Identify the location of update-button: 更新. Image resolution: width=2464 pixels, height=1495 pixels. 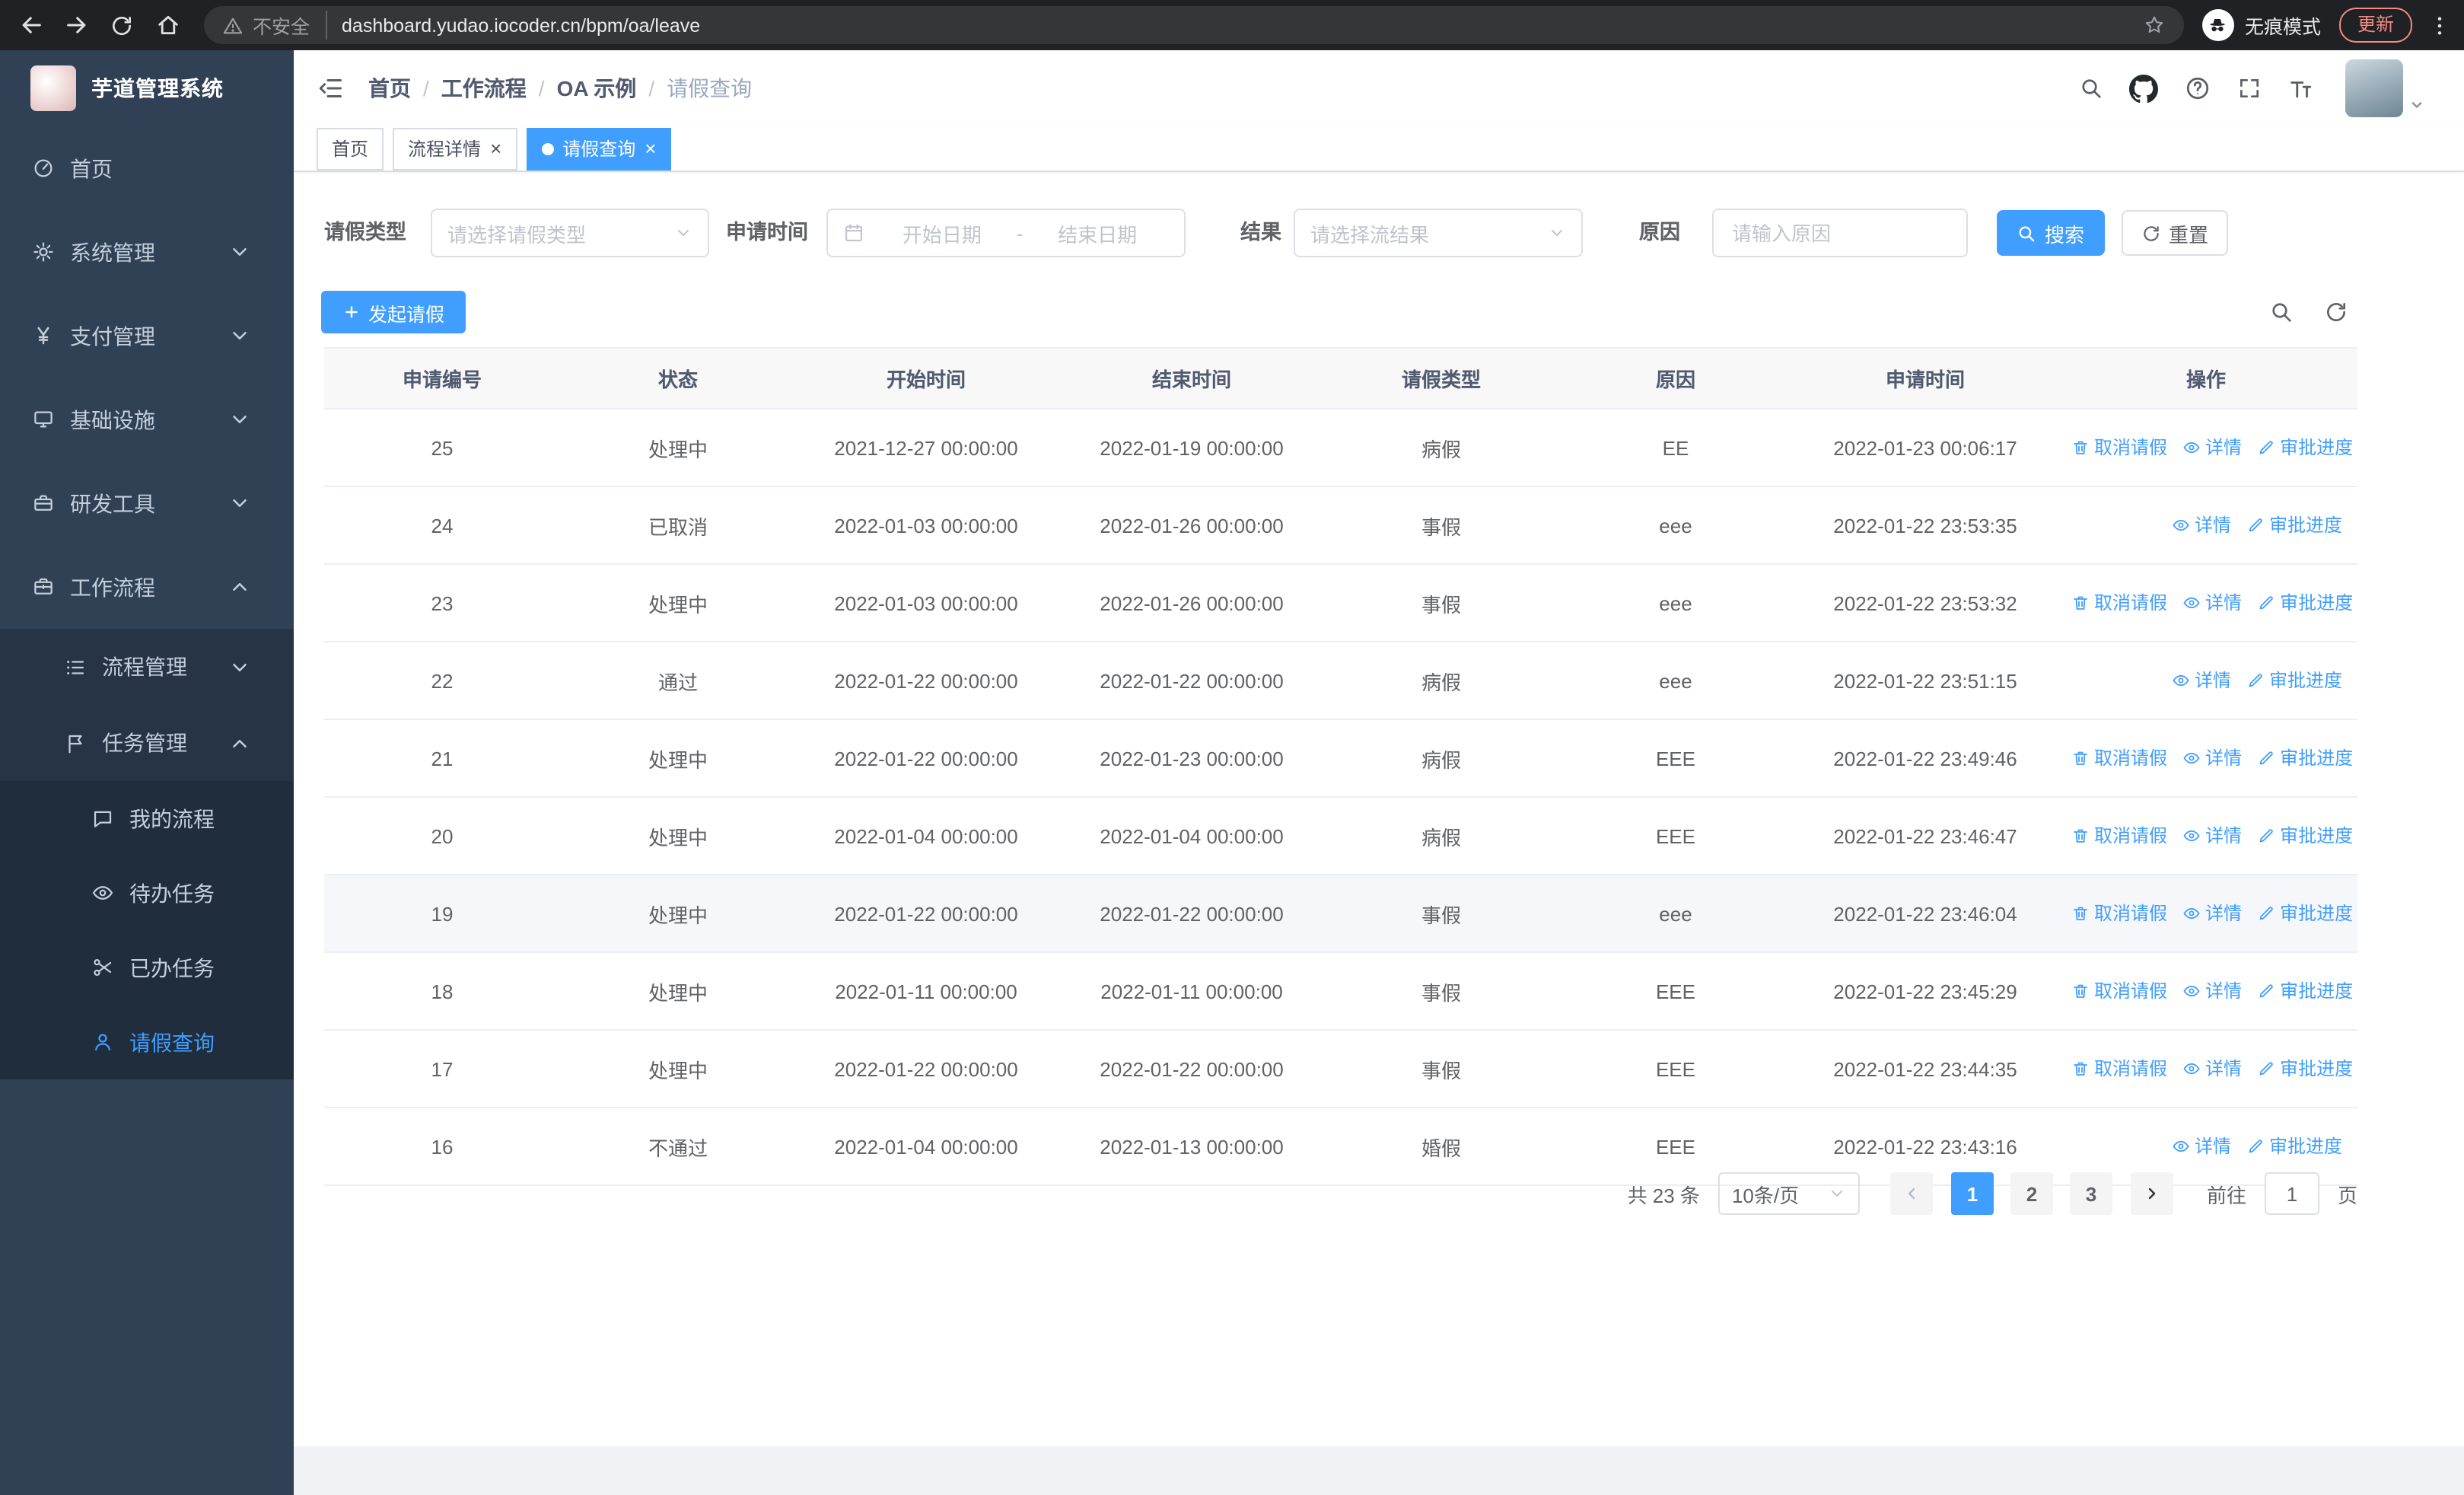
(2375, 26).